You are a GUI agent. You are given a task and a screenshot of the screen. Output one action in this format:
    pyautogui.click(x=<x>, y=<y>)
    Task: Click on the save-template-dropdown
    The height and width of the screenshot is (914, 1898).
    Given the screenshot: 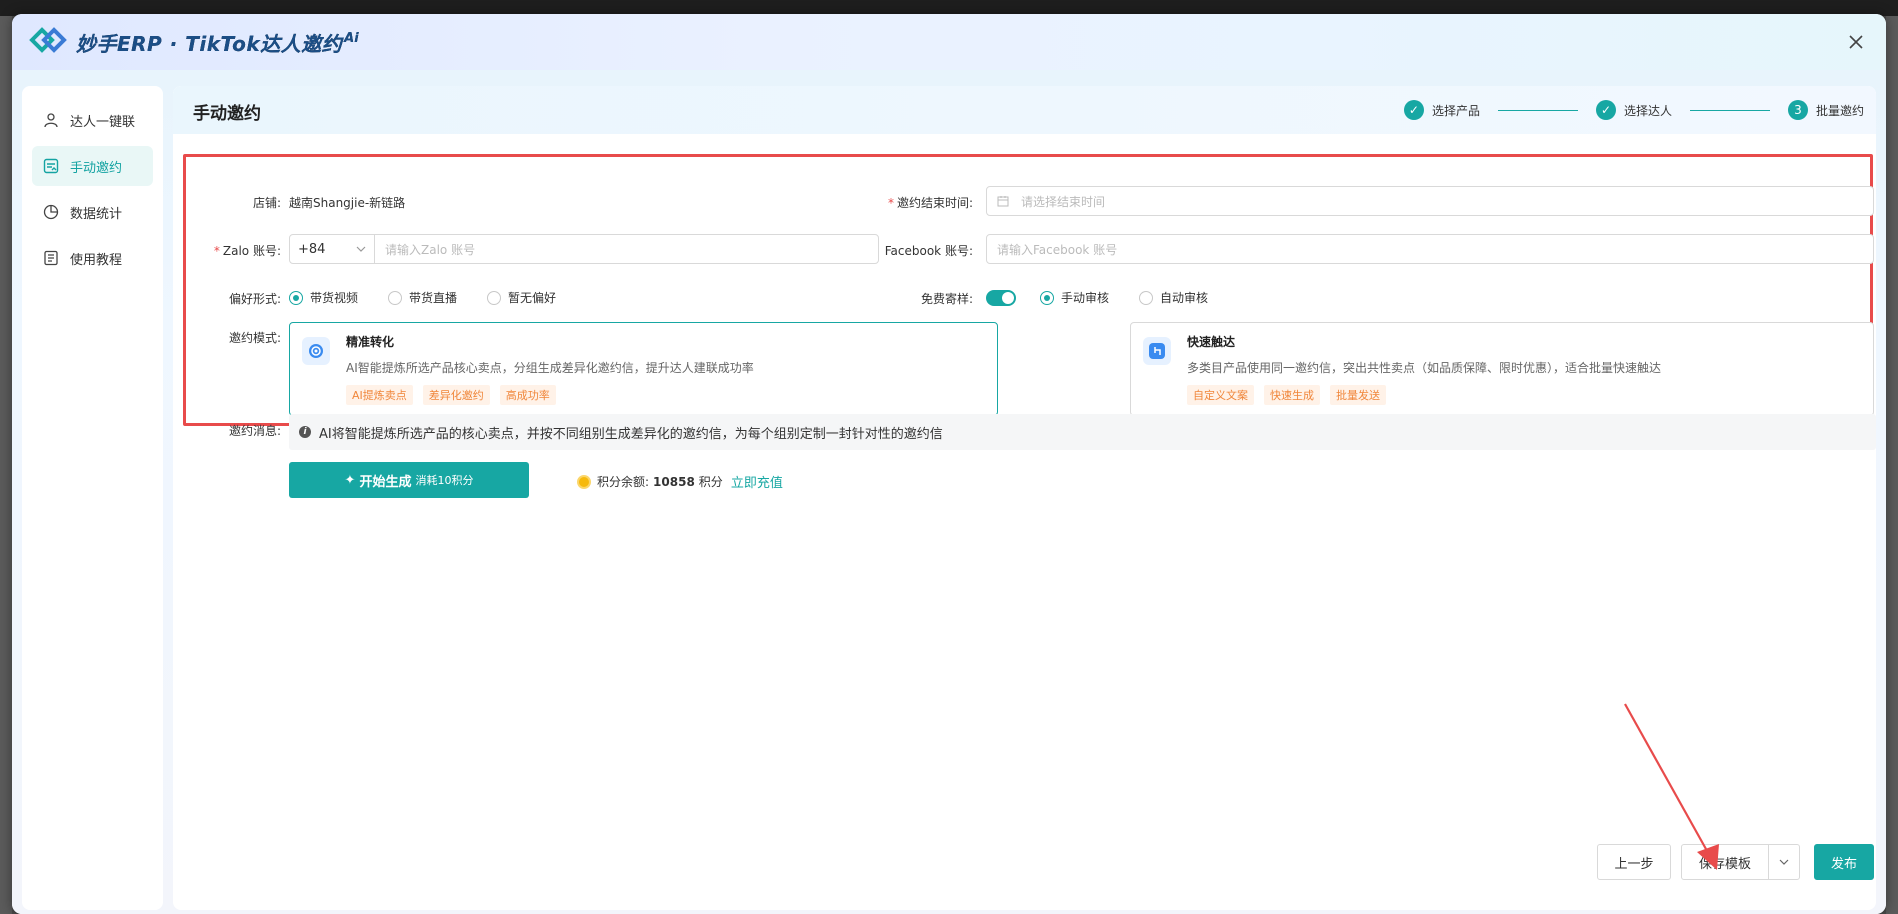 What is the action you would take?
    pyautogui.click(x=1784, y=862)
    